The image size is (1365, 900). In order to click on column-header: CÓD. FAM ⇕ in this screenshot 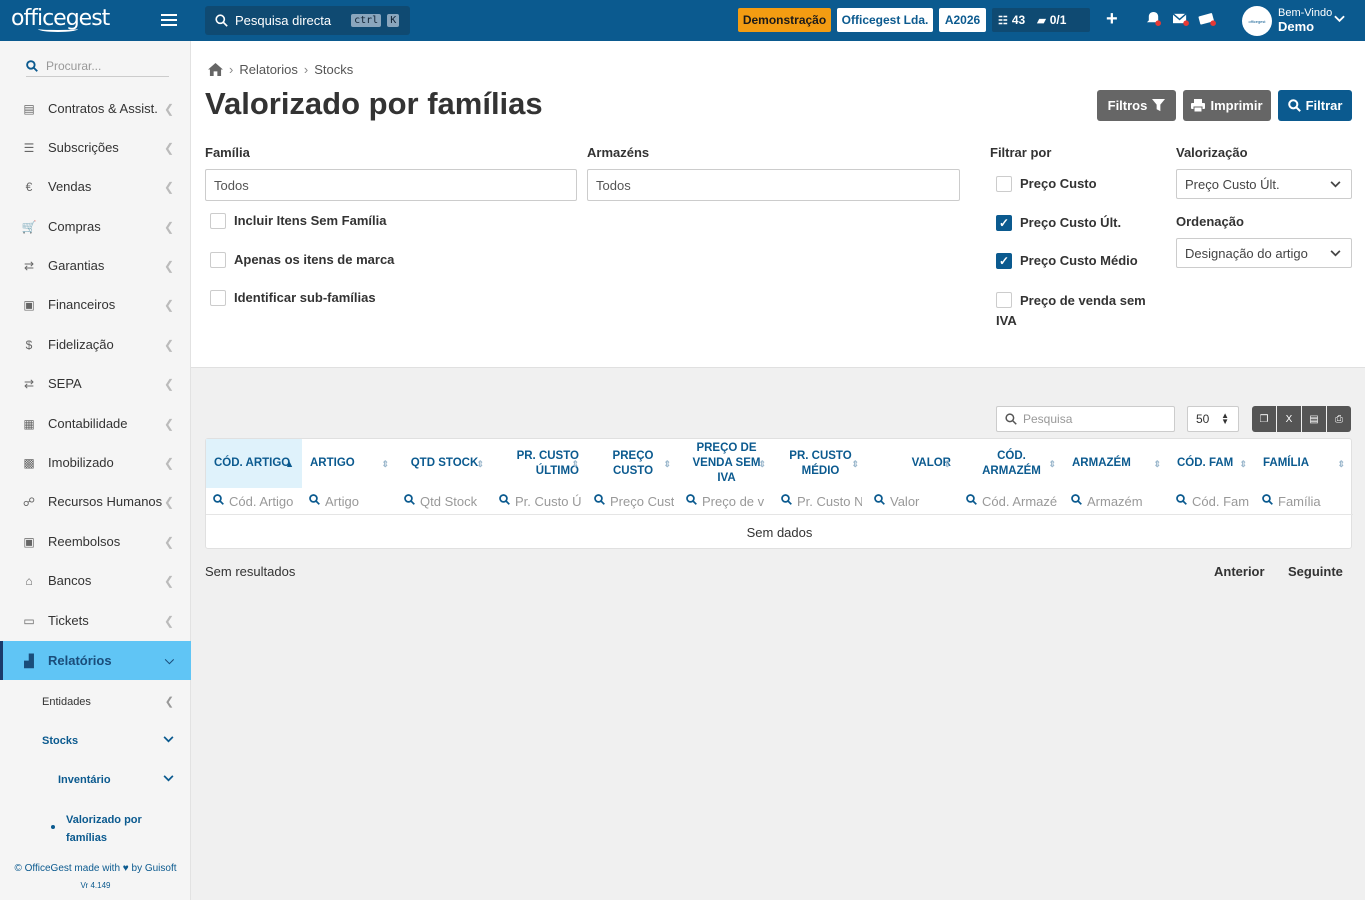, I will do `click(1212, 463)`.